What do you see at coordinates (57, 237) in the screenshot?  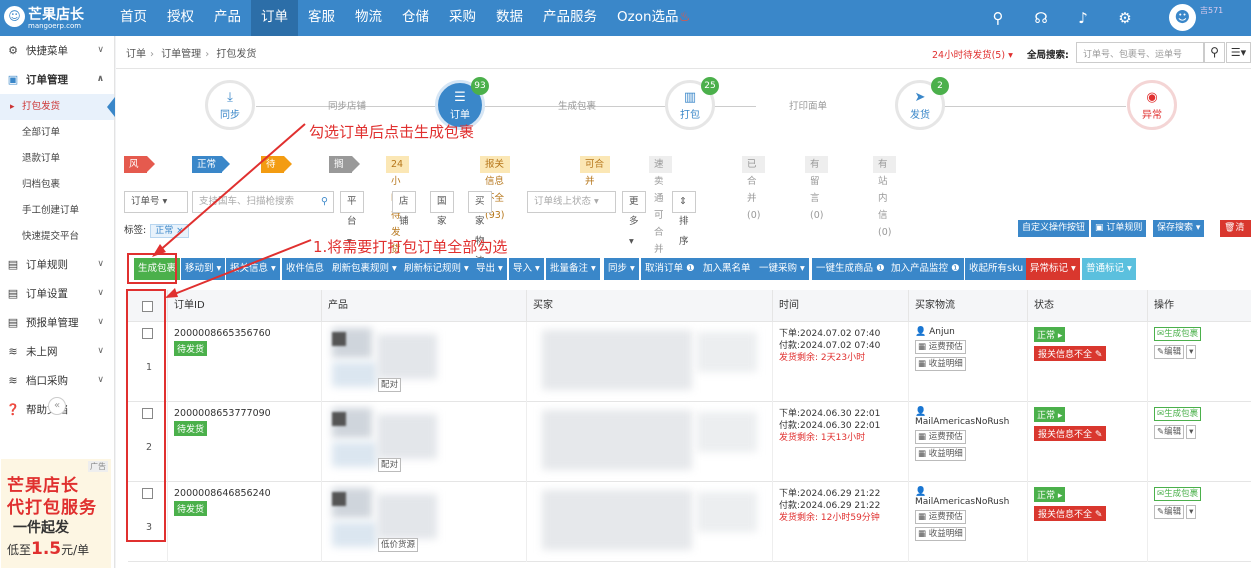 I see `sidebar-sub-quick-submit: 快速提交平台` at bounding box center [57, 237].